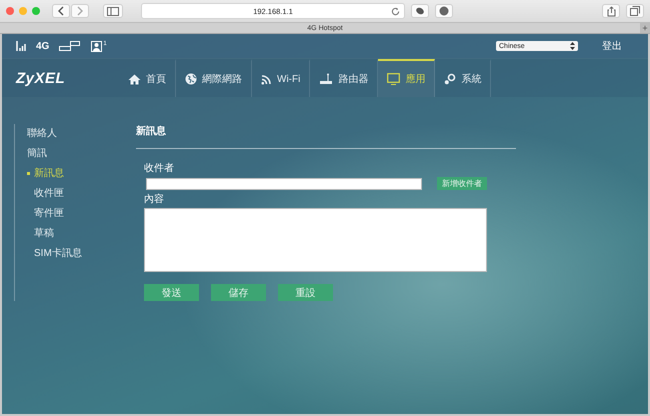  Describe the element at coordinates (171, 292) in the screenshot. I see `action-button: 發送` at that location.